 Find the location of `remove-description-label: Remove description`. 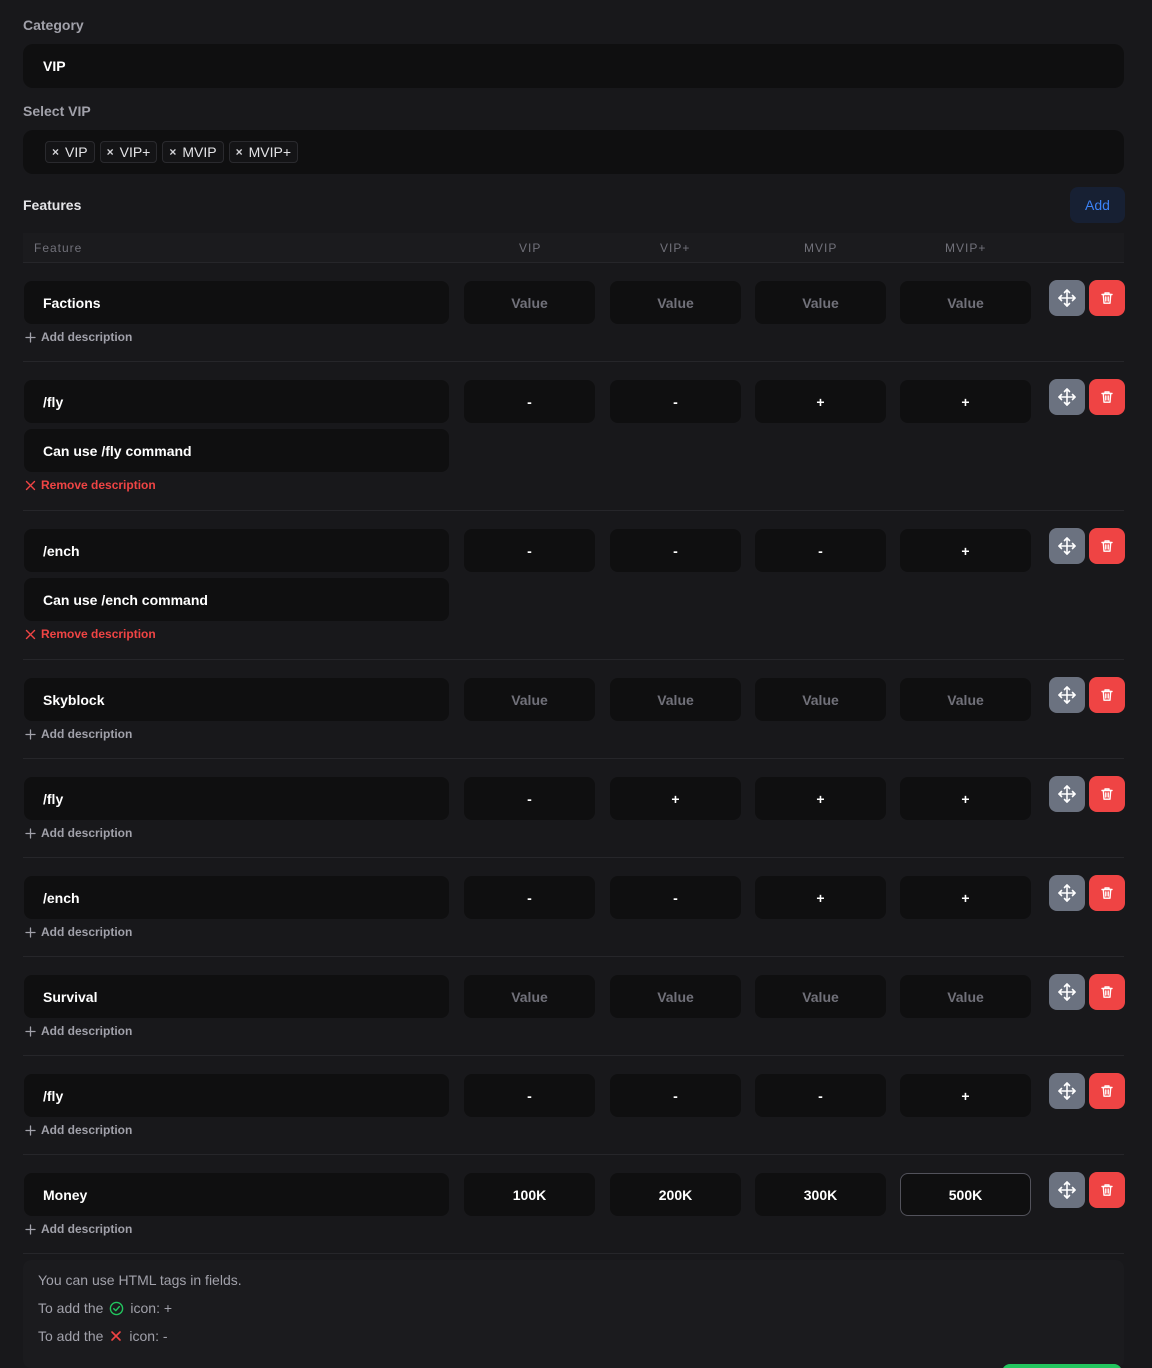

remove-description-label: Remove description is located at coordinates (98, 634).